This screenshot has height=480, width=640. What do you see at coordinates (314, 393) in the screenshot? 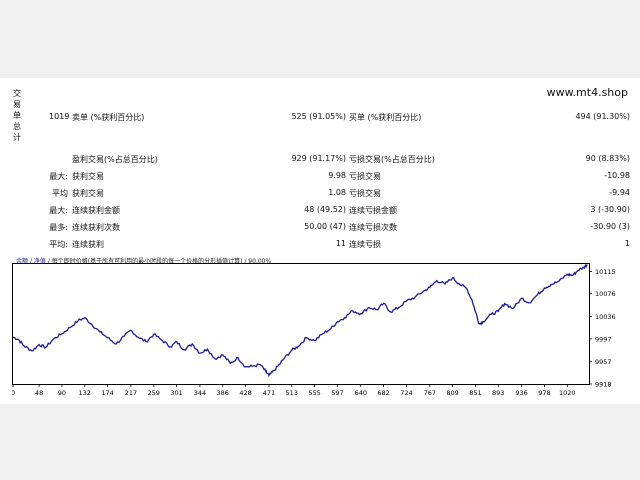
I see `x-tick-label: 555` at bounding box center [314, 393].